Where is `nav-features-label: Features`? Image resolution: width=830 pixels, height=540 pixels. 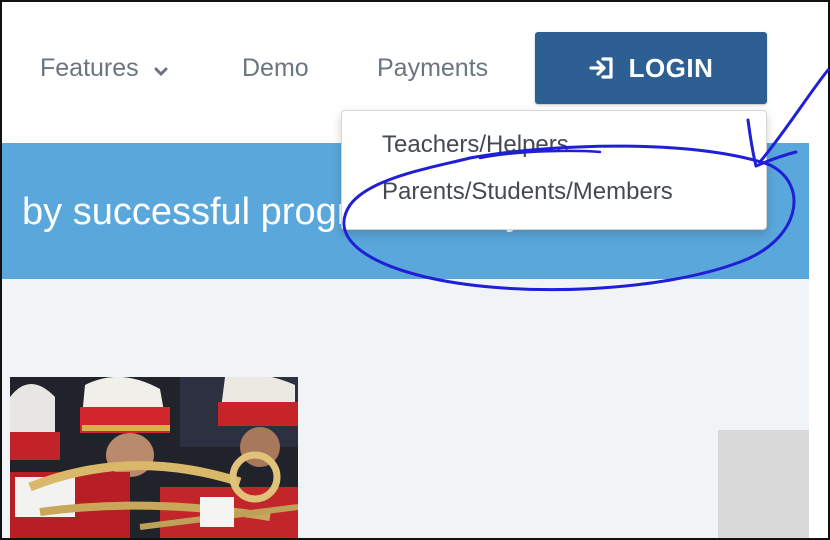
nav-features-label: Features is located at coordinates (89, 68).